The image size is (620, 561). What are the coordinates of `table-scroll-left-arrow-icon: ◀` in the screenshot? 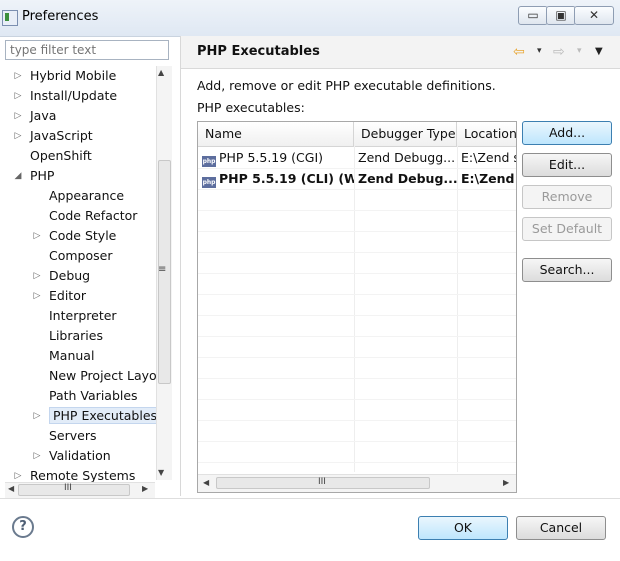 It's located at (206, 482).